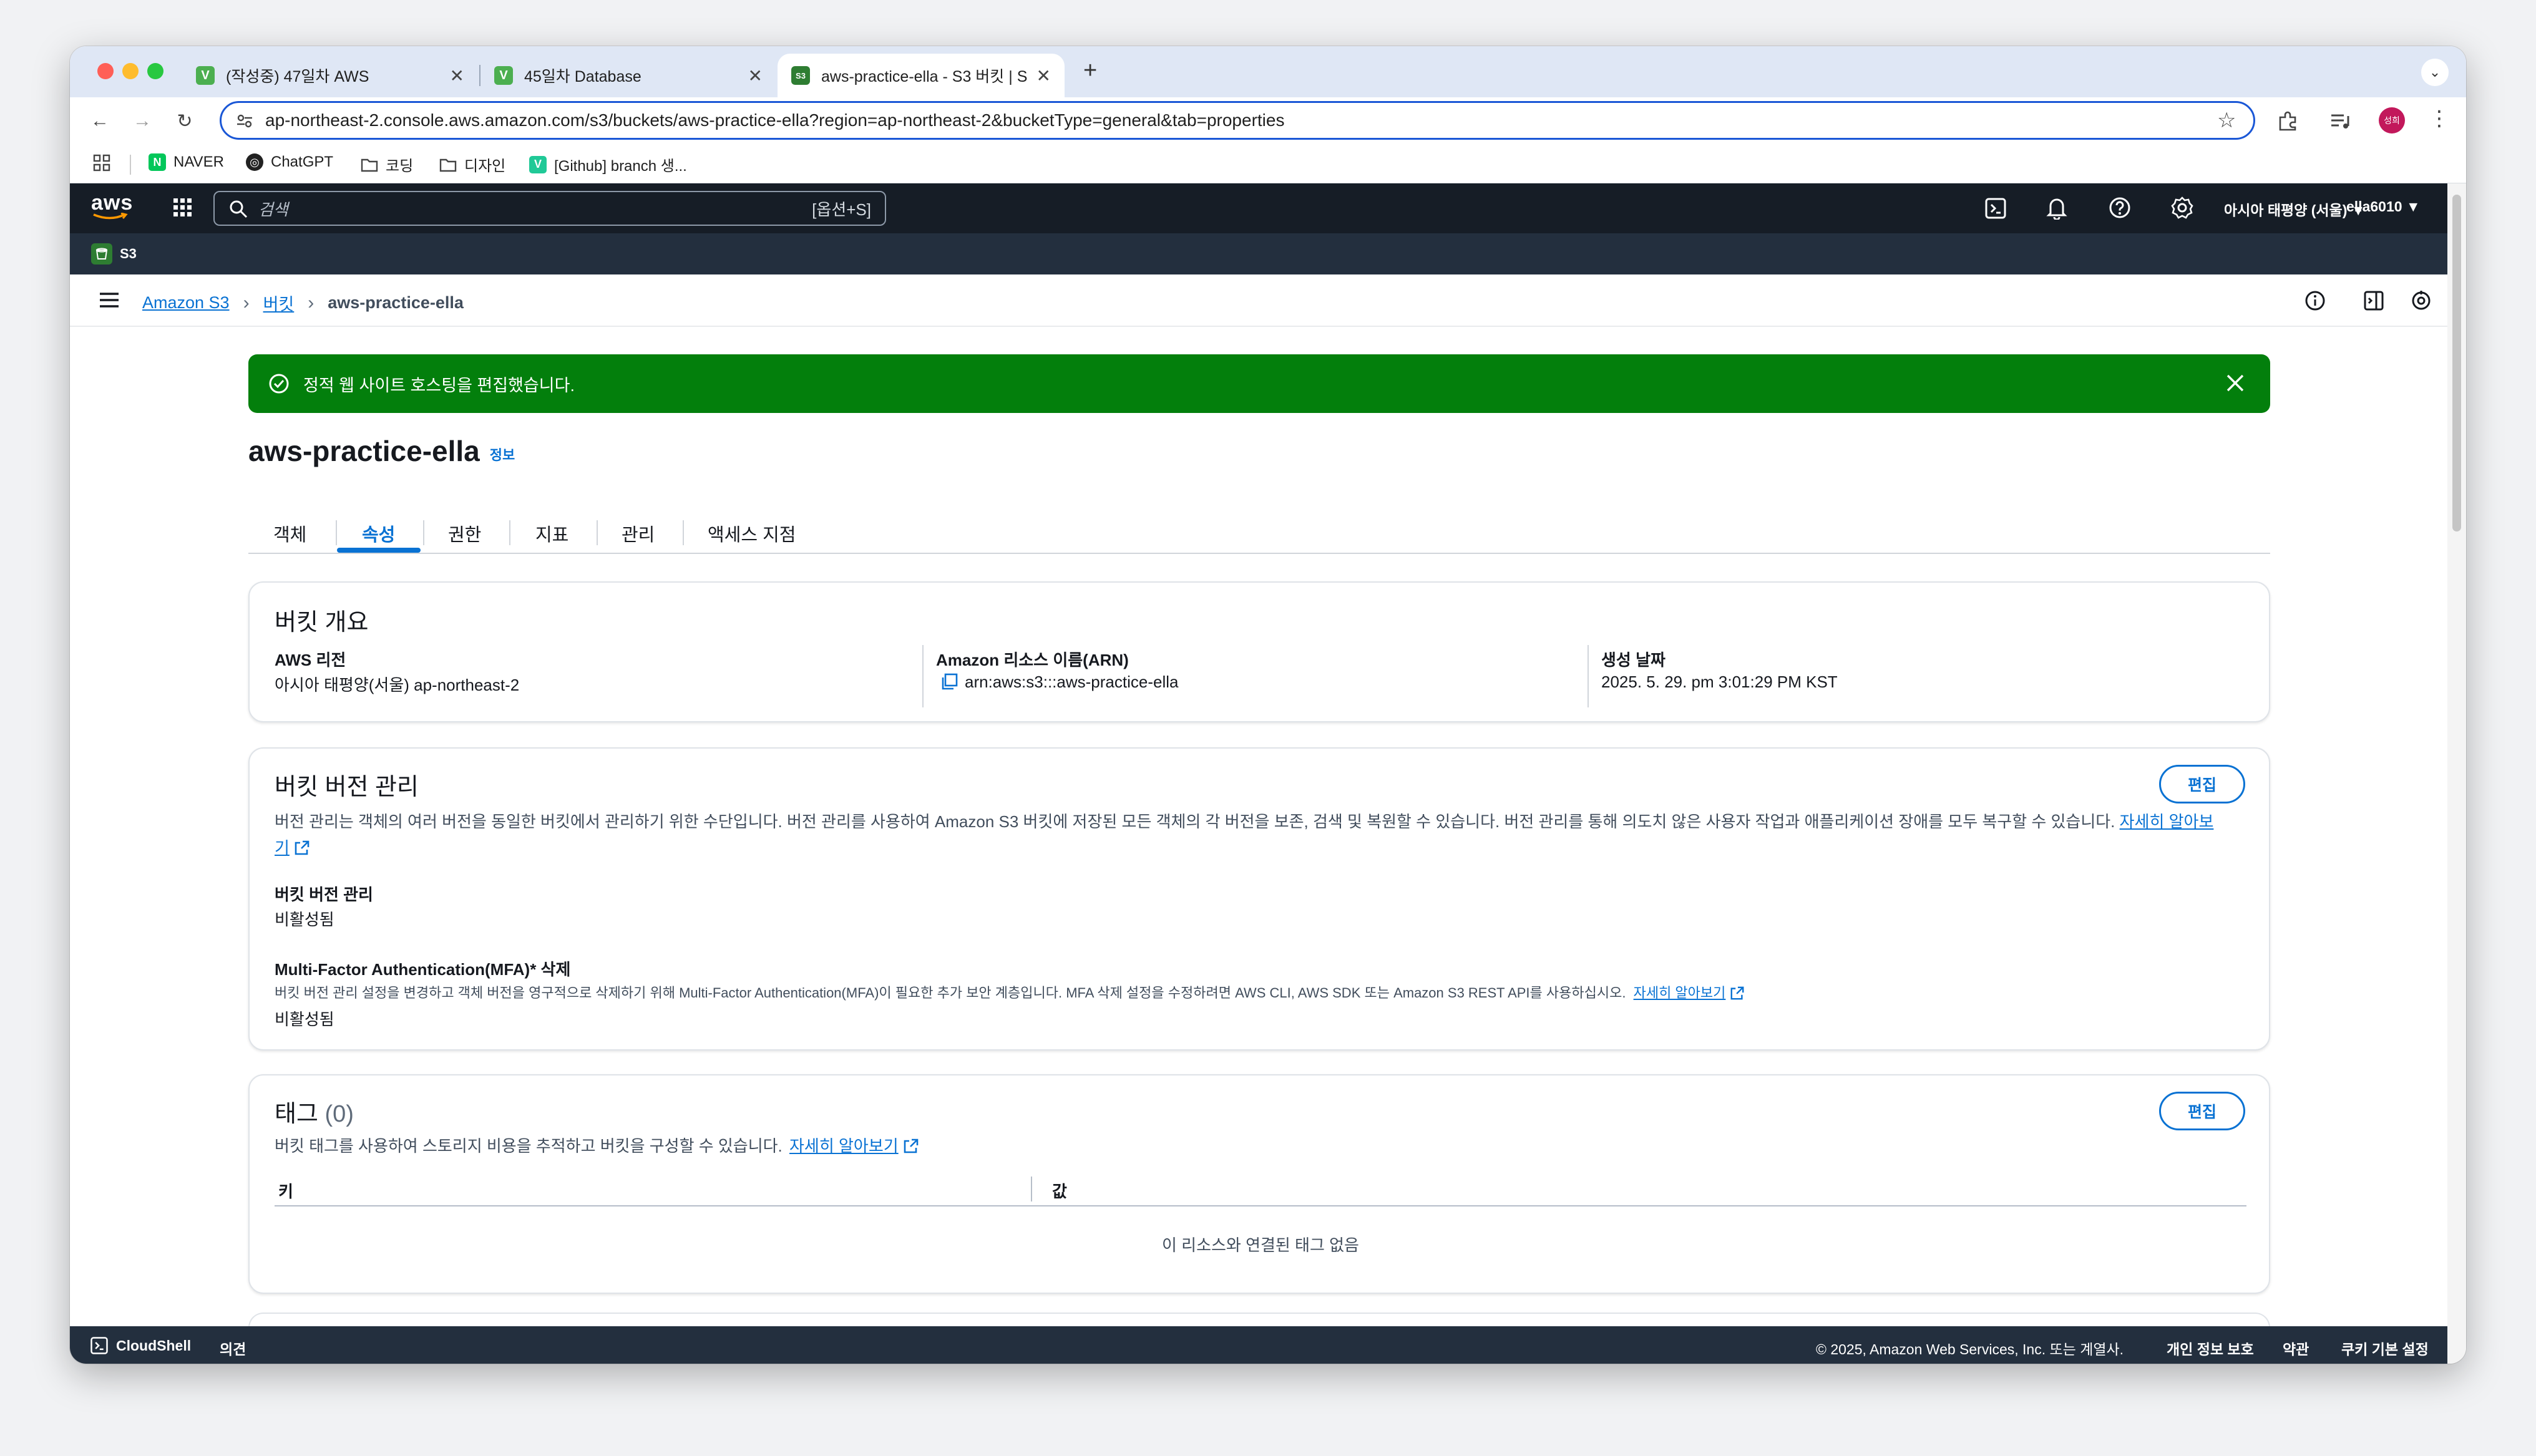 Image resolution: width=2536 pixels, height=1456 pixels. I want to click on notifications-bell-icon, so click(2057, 208).